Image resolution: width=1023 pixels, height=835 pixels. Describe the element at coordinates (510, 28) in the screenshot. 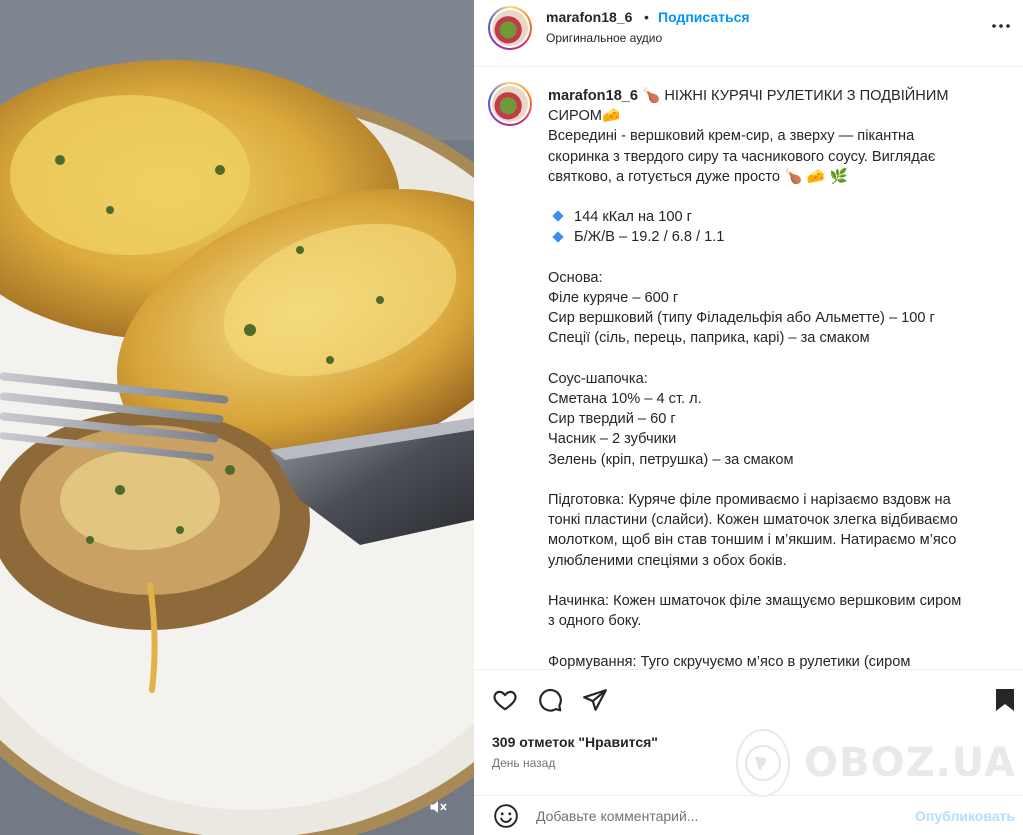

I see `author-avatar` at that location.